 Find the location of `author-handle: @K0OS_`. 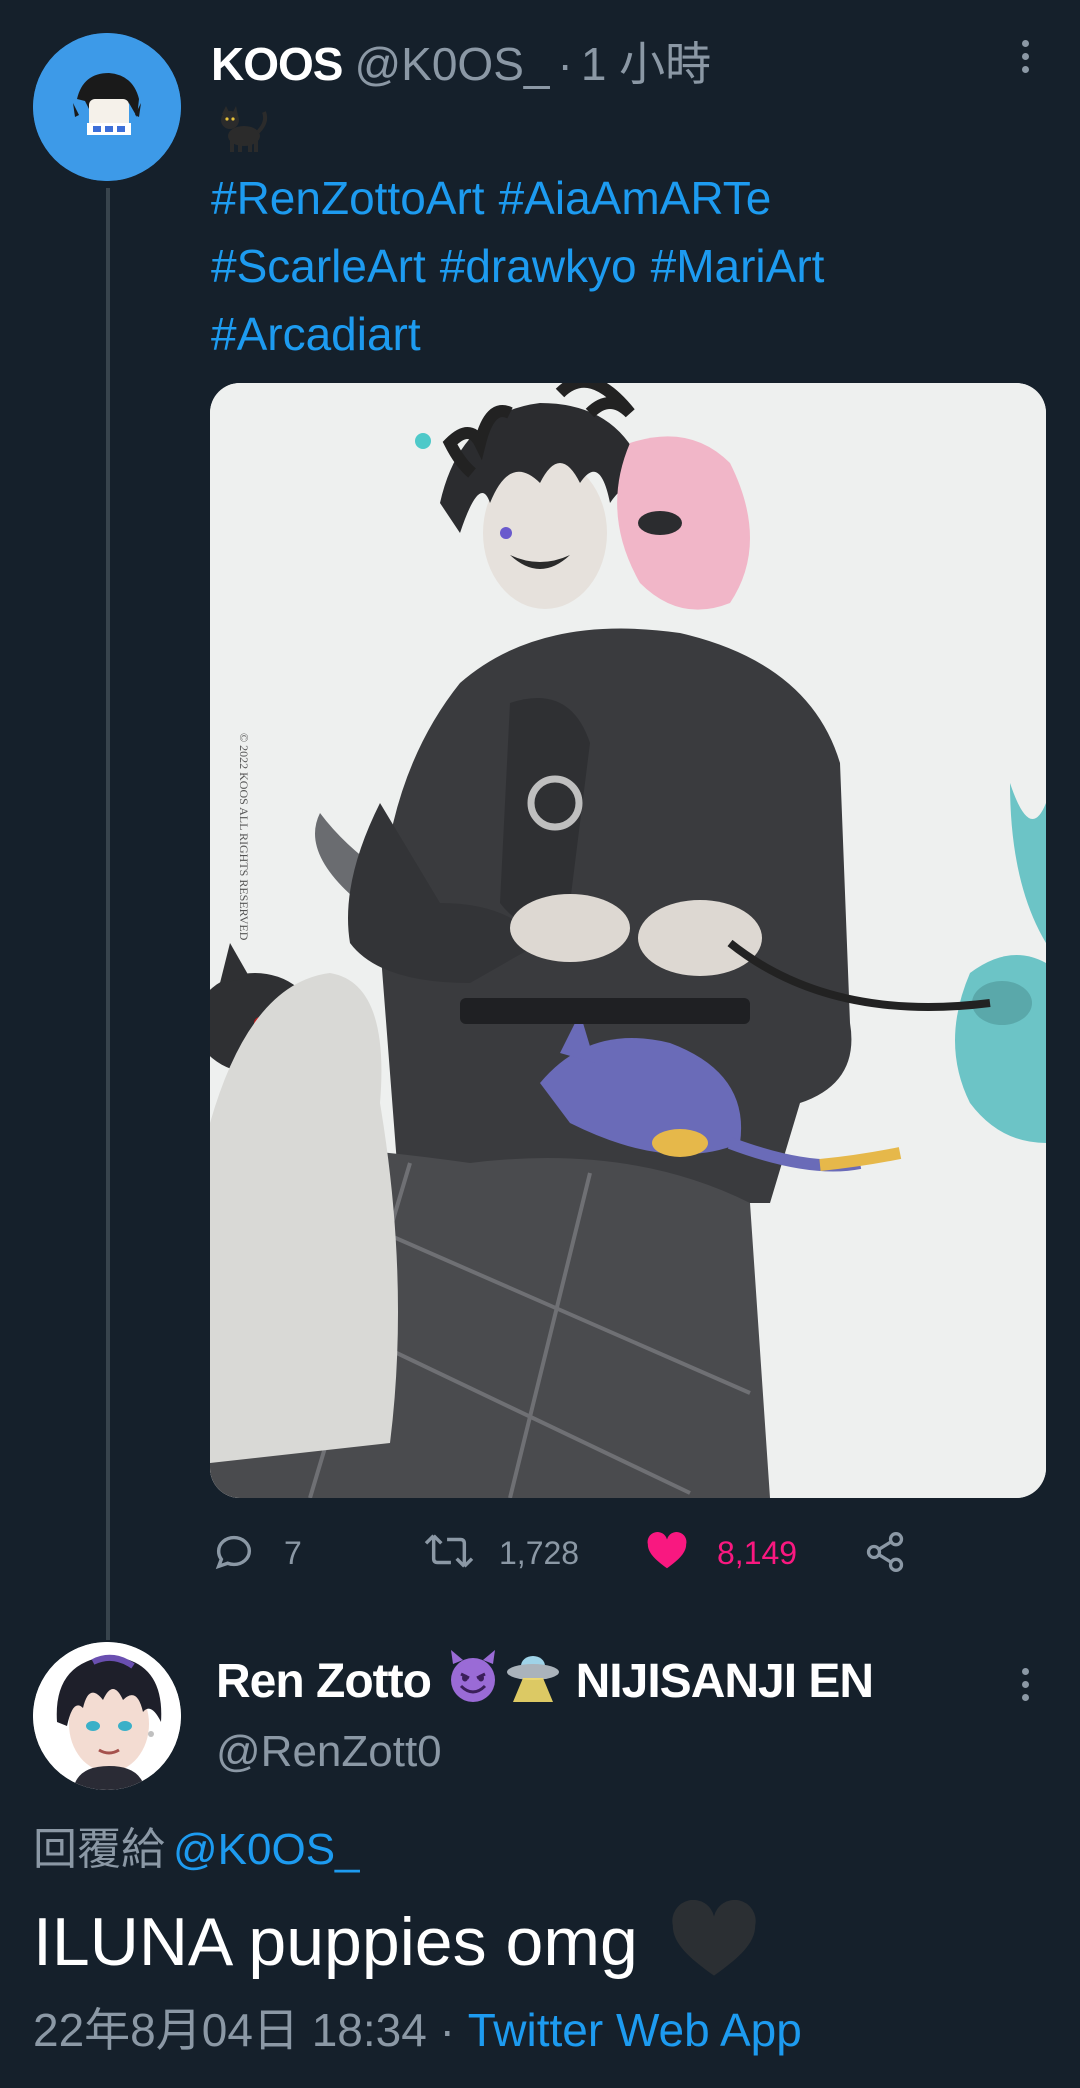

author-handle: @K0OS_ is located at coordinates (451, 64).